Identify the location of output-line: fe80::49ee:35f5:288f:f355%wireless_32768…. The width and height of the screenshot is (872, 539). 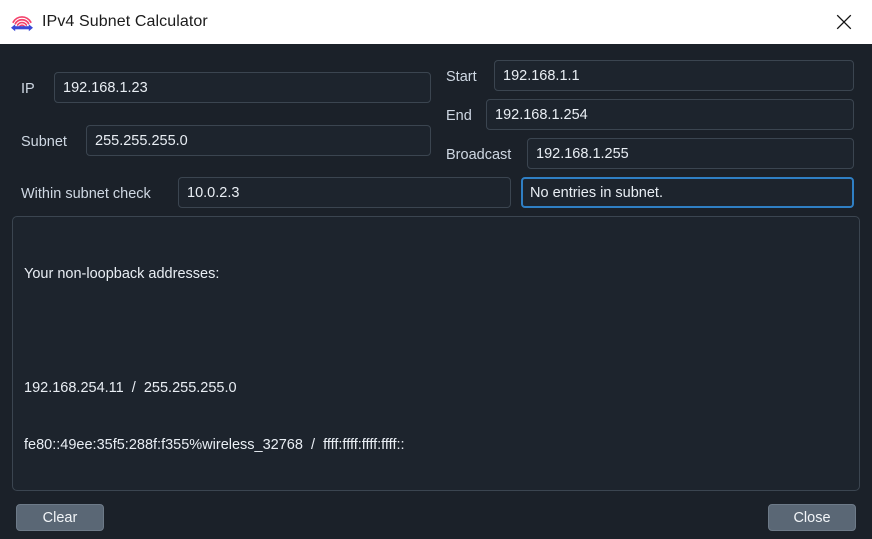
(214, 445).